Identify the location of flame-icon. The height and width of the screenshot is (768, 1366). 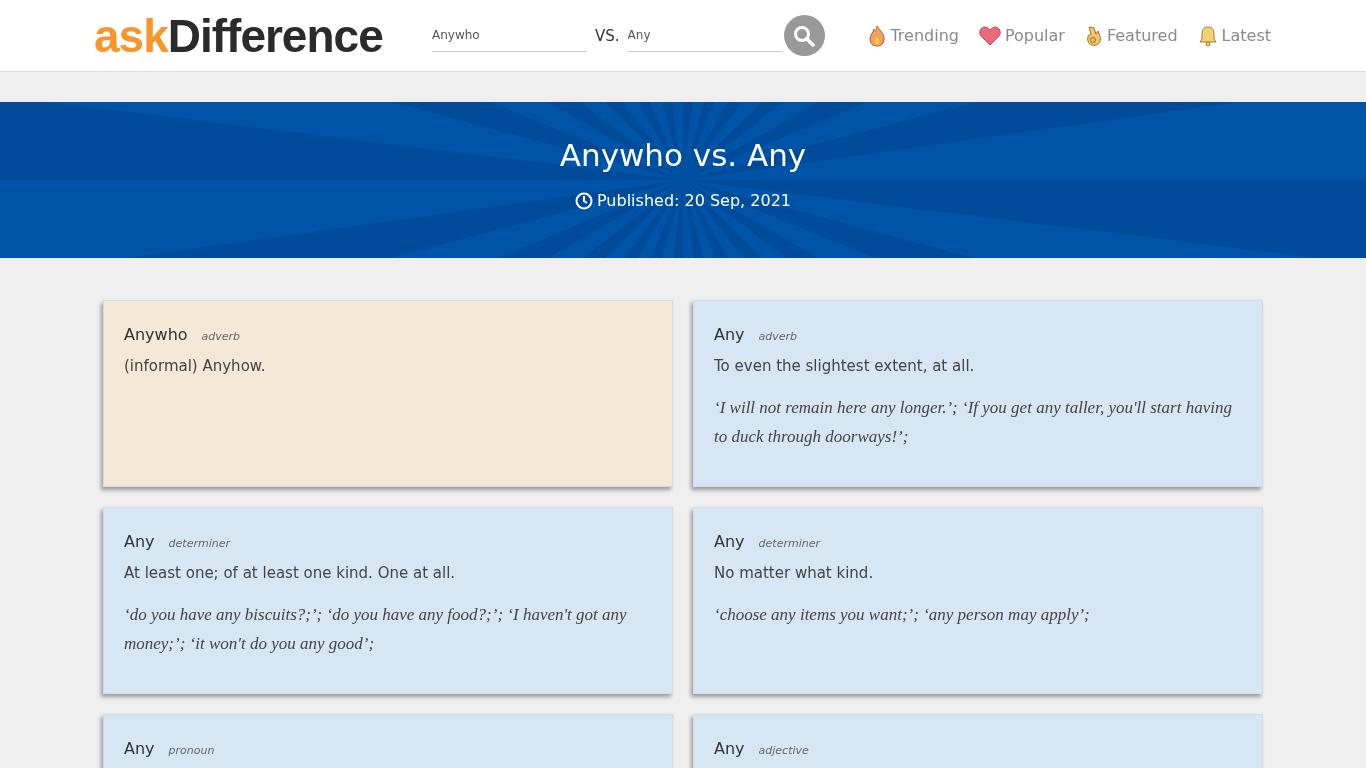
(877, 35).